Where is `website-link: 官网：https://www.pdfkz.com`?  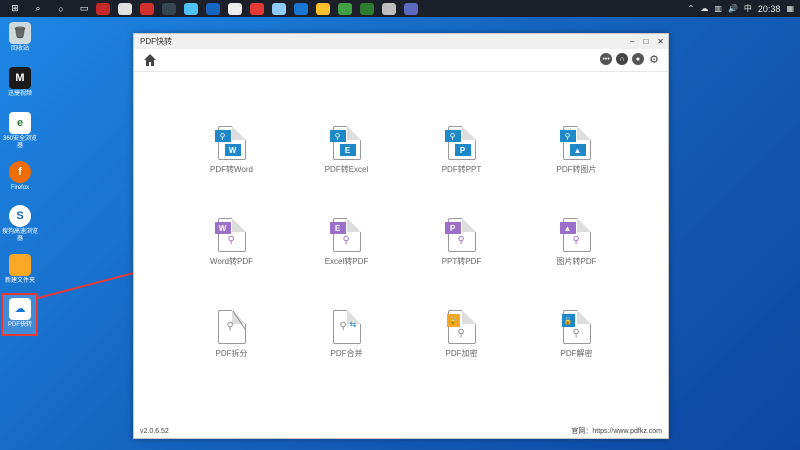 website-link: 官网：https://www.pdfkz.com is located at coordinates (616, 431).